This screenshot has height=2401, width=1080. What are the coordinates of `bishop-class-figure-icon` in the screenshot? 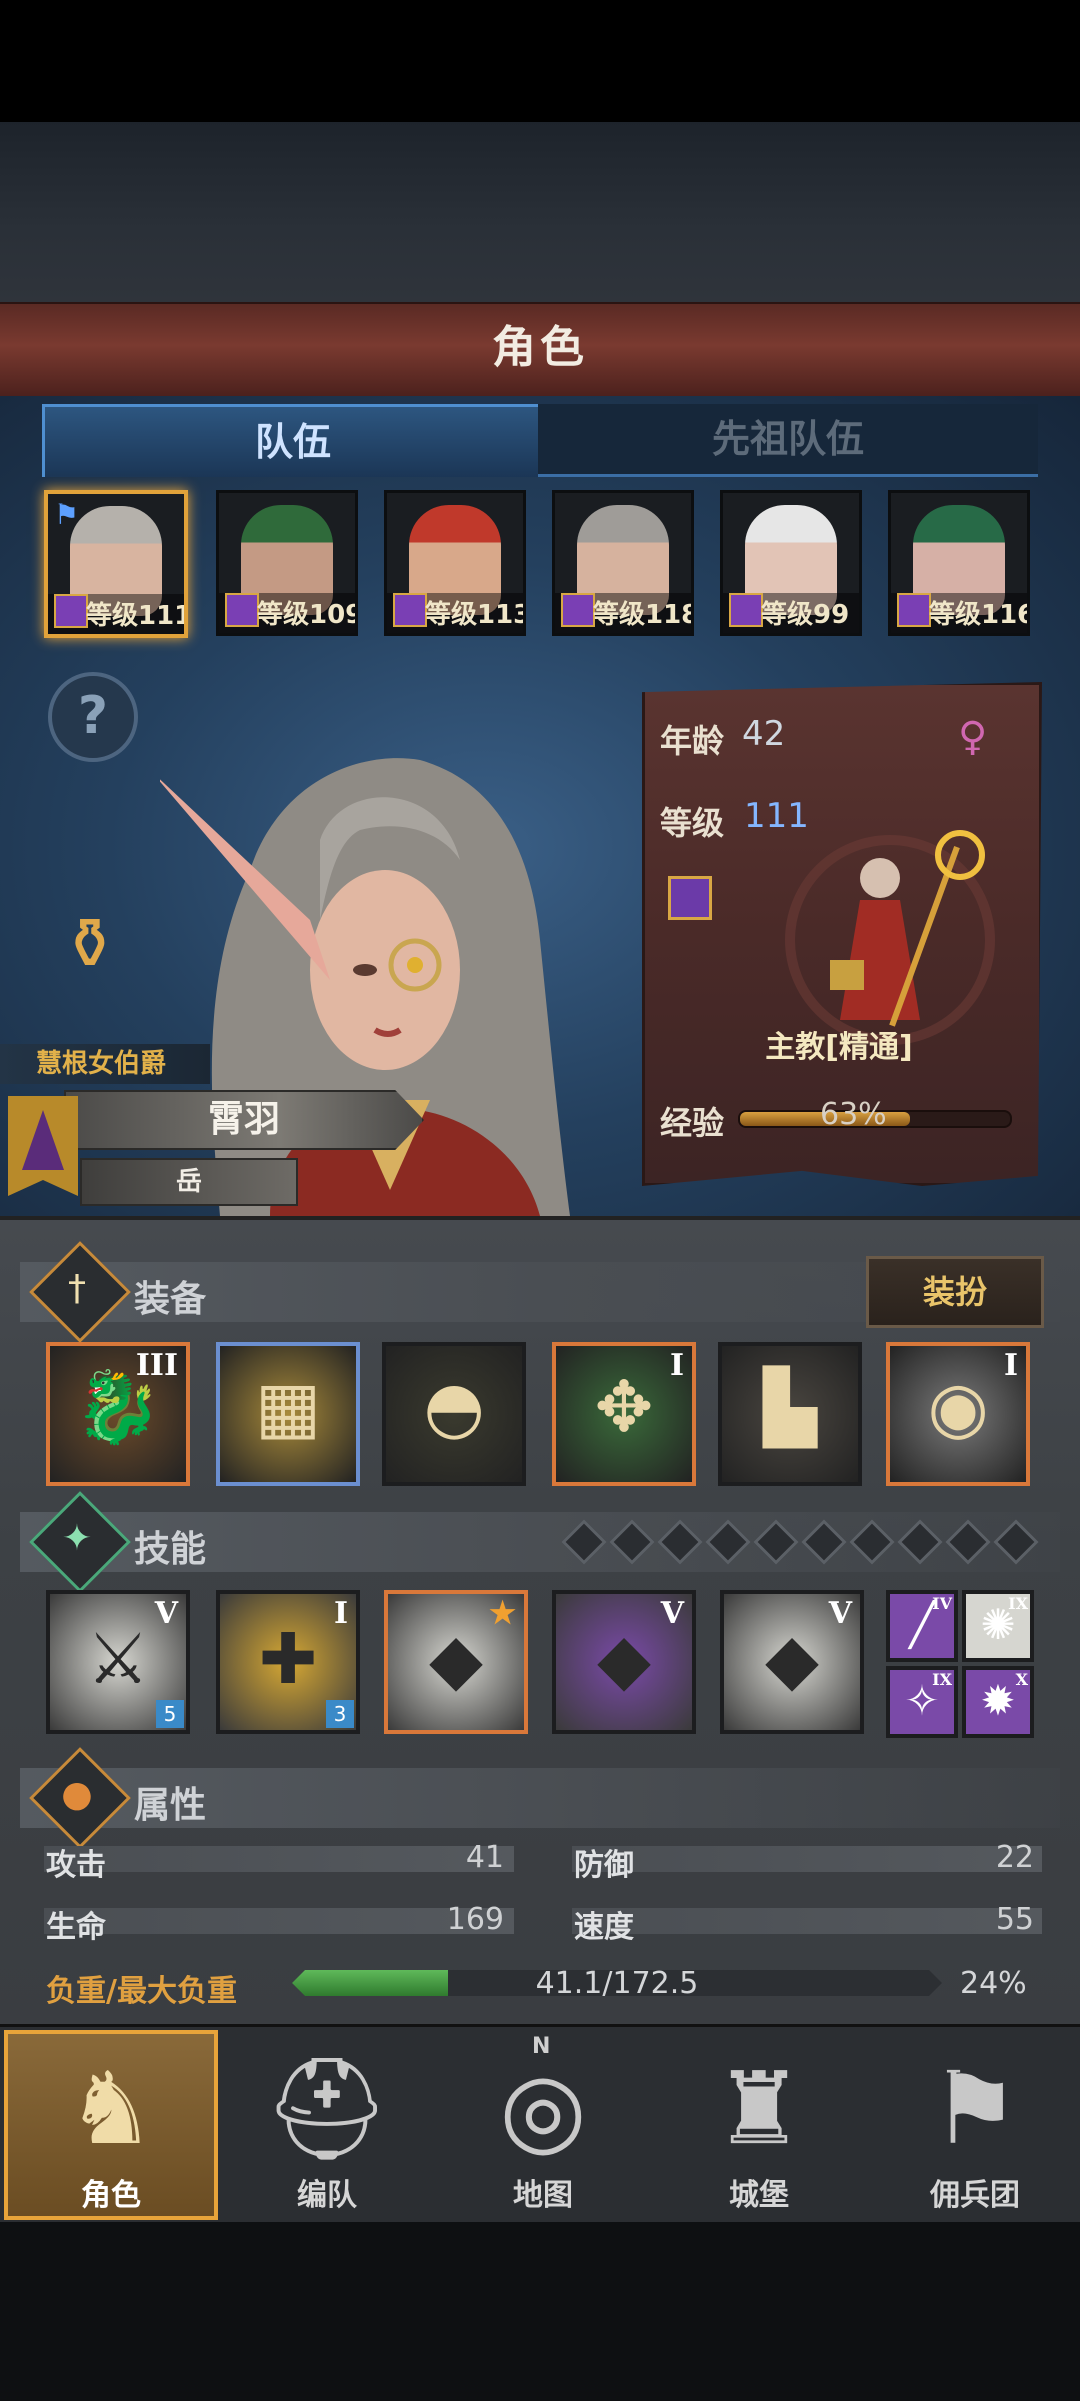 It's located at (890, 937).